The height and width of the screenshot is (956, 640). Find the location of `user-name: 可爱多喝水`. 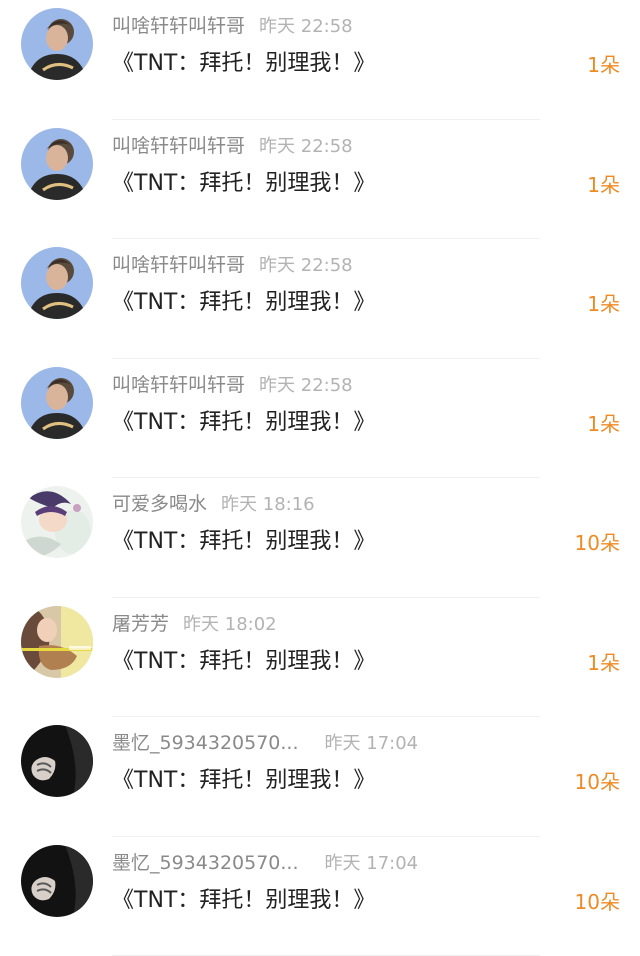

user-name: 可爱多喝水 is located at coordinates (159, 504).